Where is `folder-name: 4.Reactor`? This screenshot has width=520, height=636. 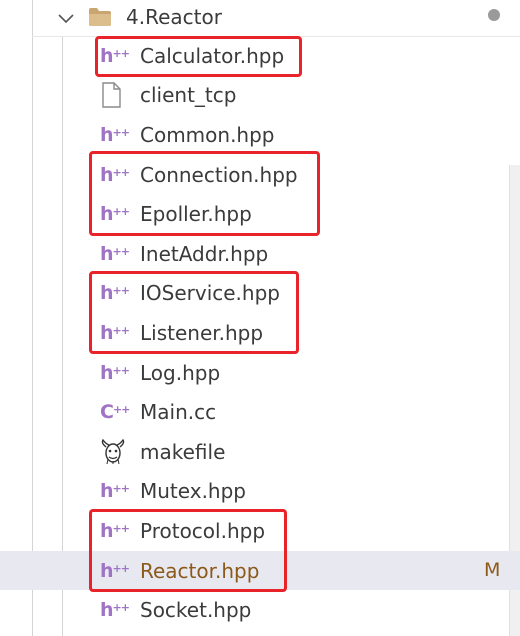 folder-name: 4.Reactor is located at coordinates (174, 17).